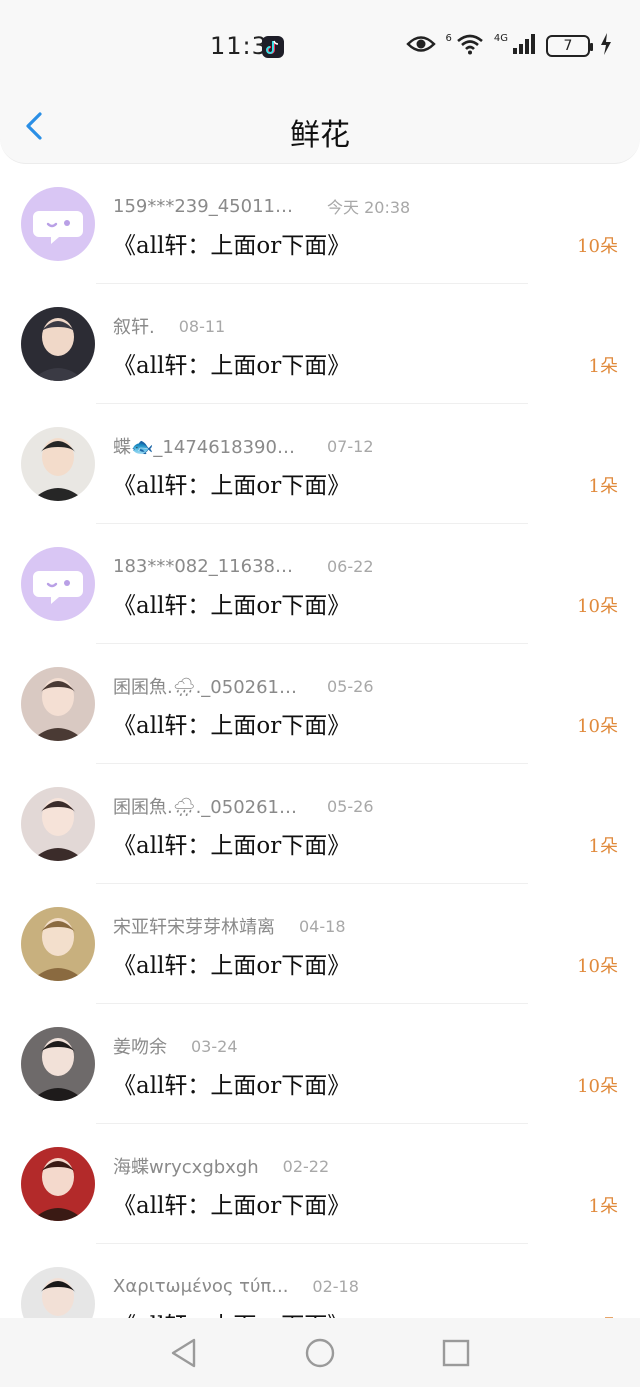  I want to click on sender-line: 蝶🐟_147461839071... 07-12, so click(243, 446).